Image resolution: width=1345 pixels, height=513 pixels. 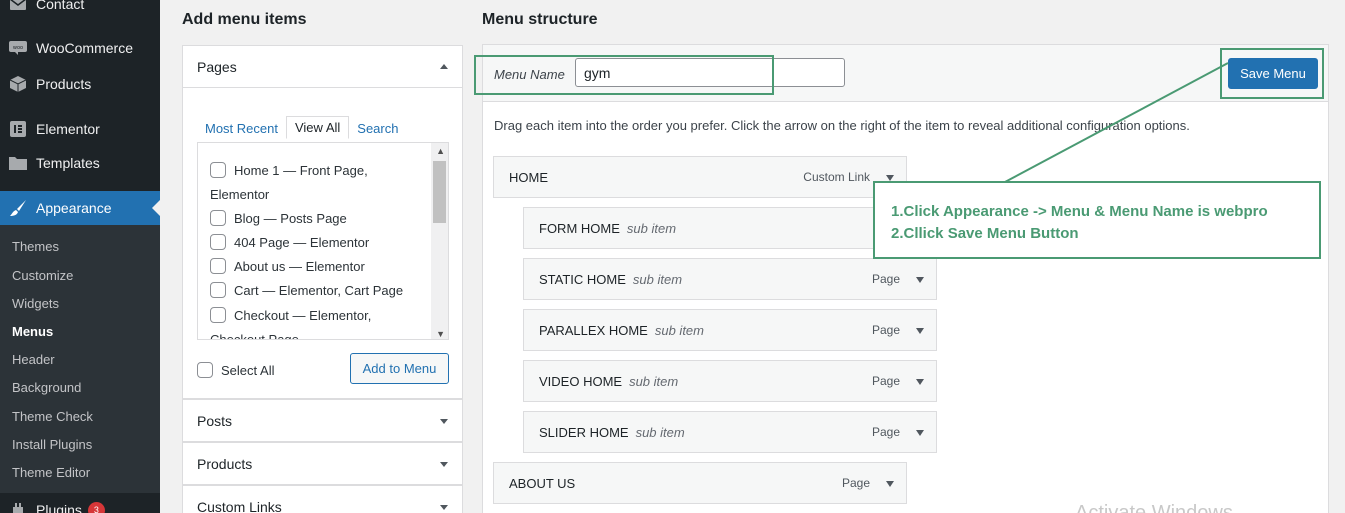 What do you see at coordinates (247, 218) in the screenshot?
I see `page-name: Blog` at bounding box center [247, 218].